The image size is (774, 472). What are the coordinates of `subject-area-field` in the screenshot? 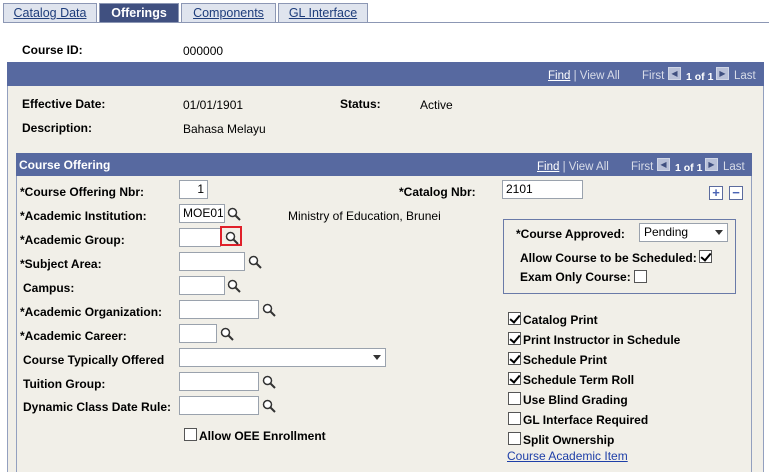 It's located at (212, 261).